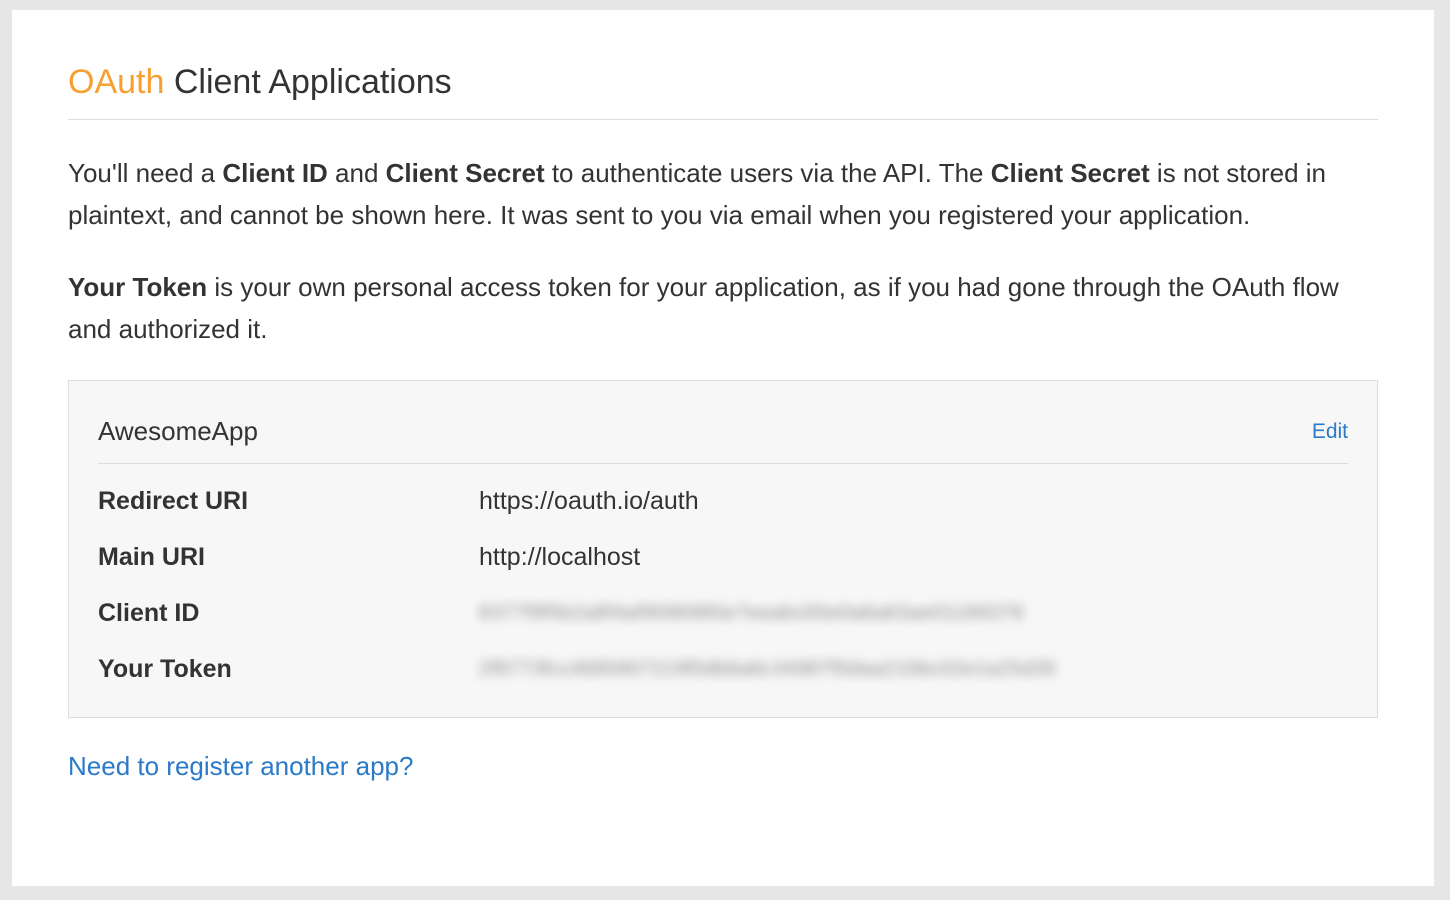 The height and width of the screenshot is (900, 1450). I want to click on intro-text: and, so click(356, 173).